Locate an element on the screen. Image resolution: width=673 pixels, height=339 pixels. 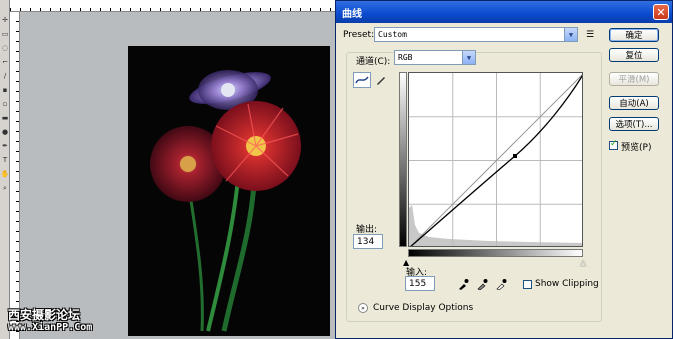
dialog-titlebar: 曲线 ✕ is located at coordinates (504, 12).